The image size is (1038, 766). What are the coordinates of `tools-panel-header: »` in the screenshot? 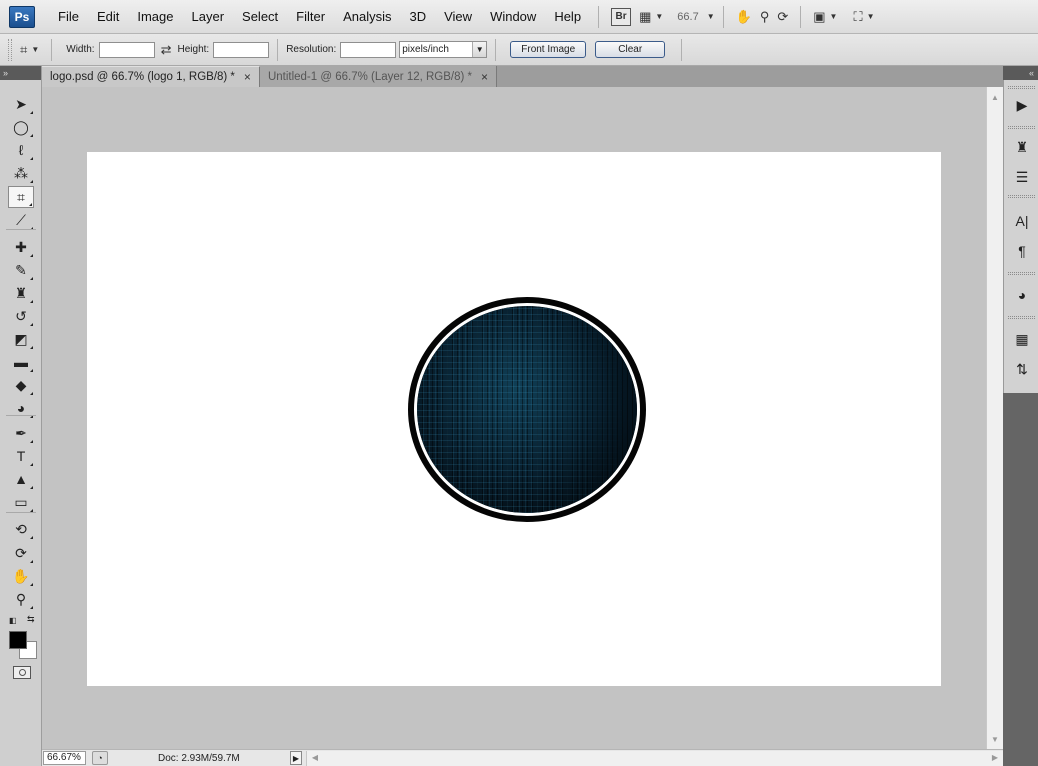 It's located at (20, 73).